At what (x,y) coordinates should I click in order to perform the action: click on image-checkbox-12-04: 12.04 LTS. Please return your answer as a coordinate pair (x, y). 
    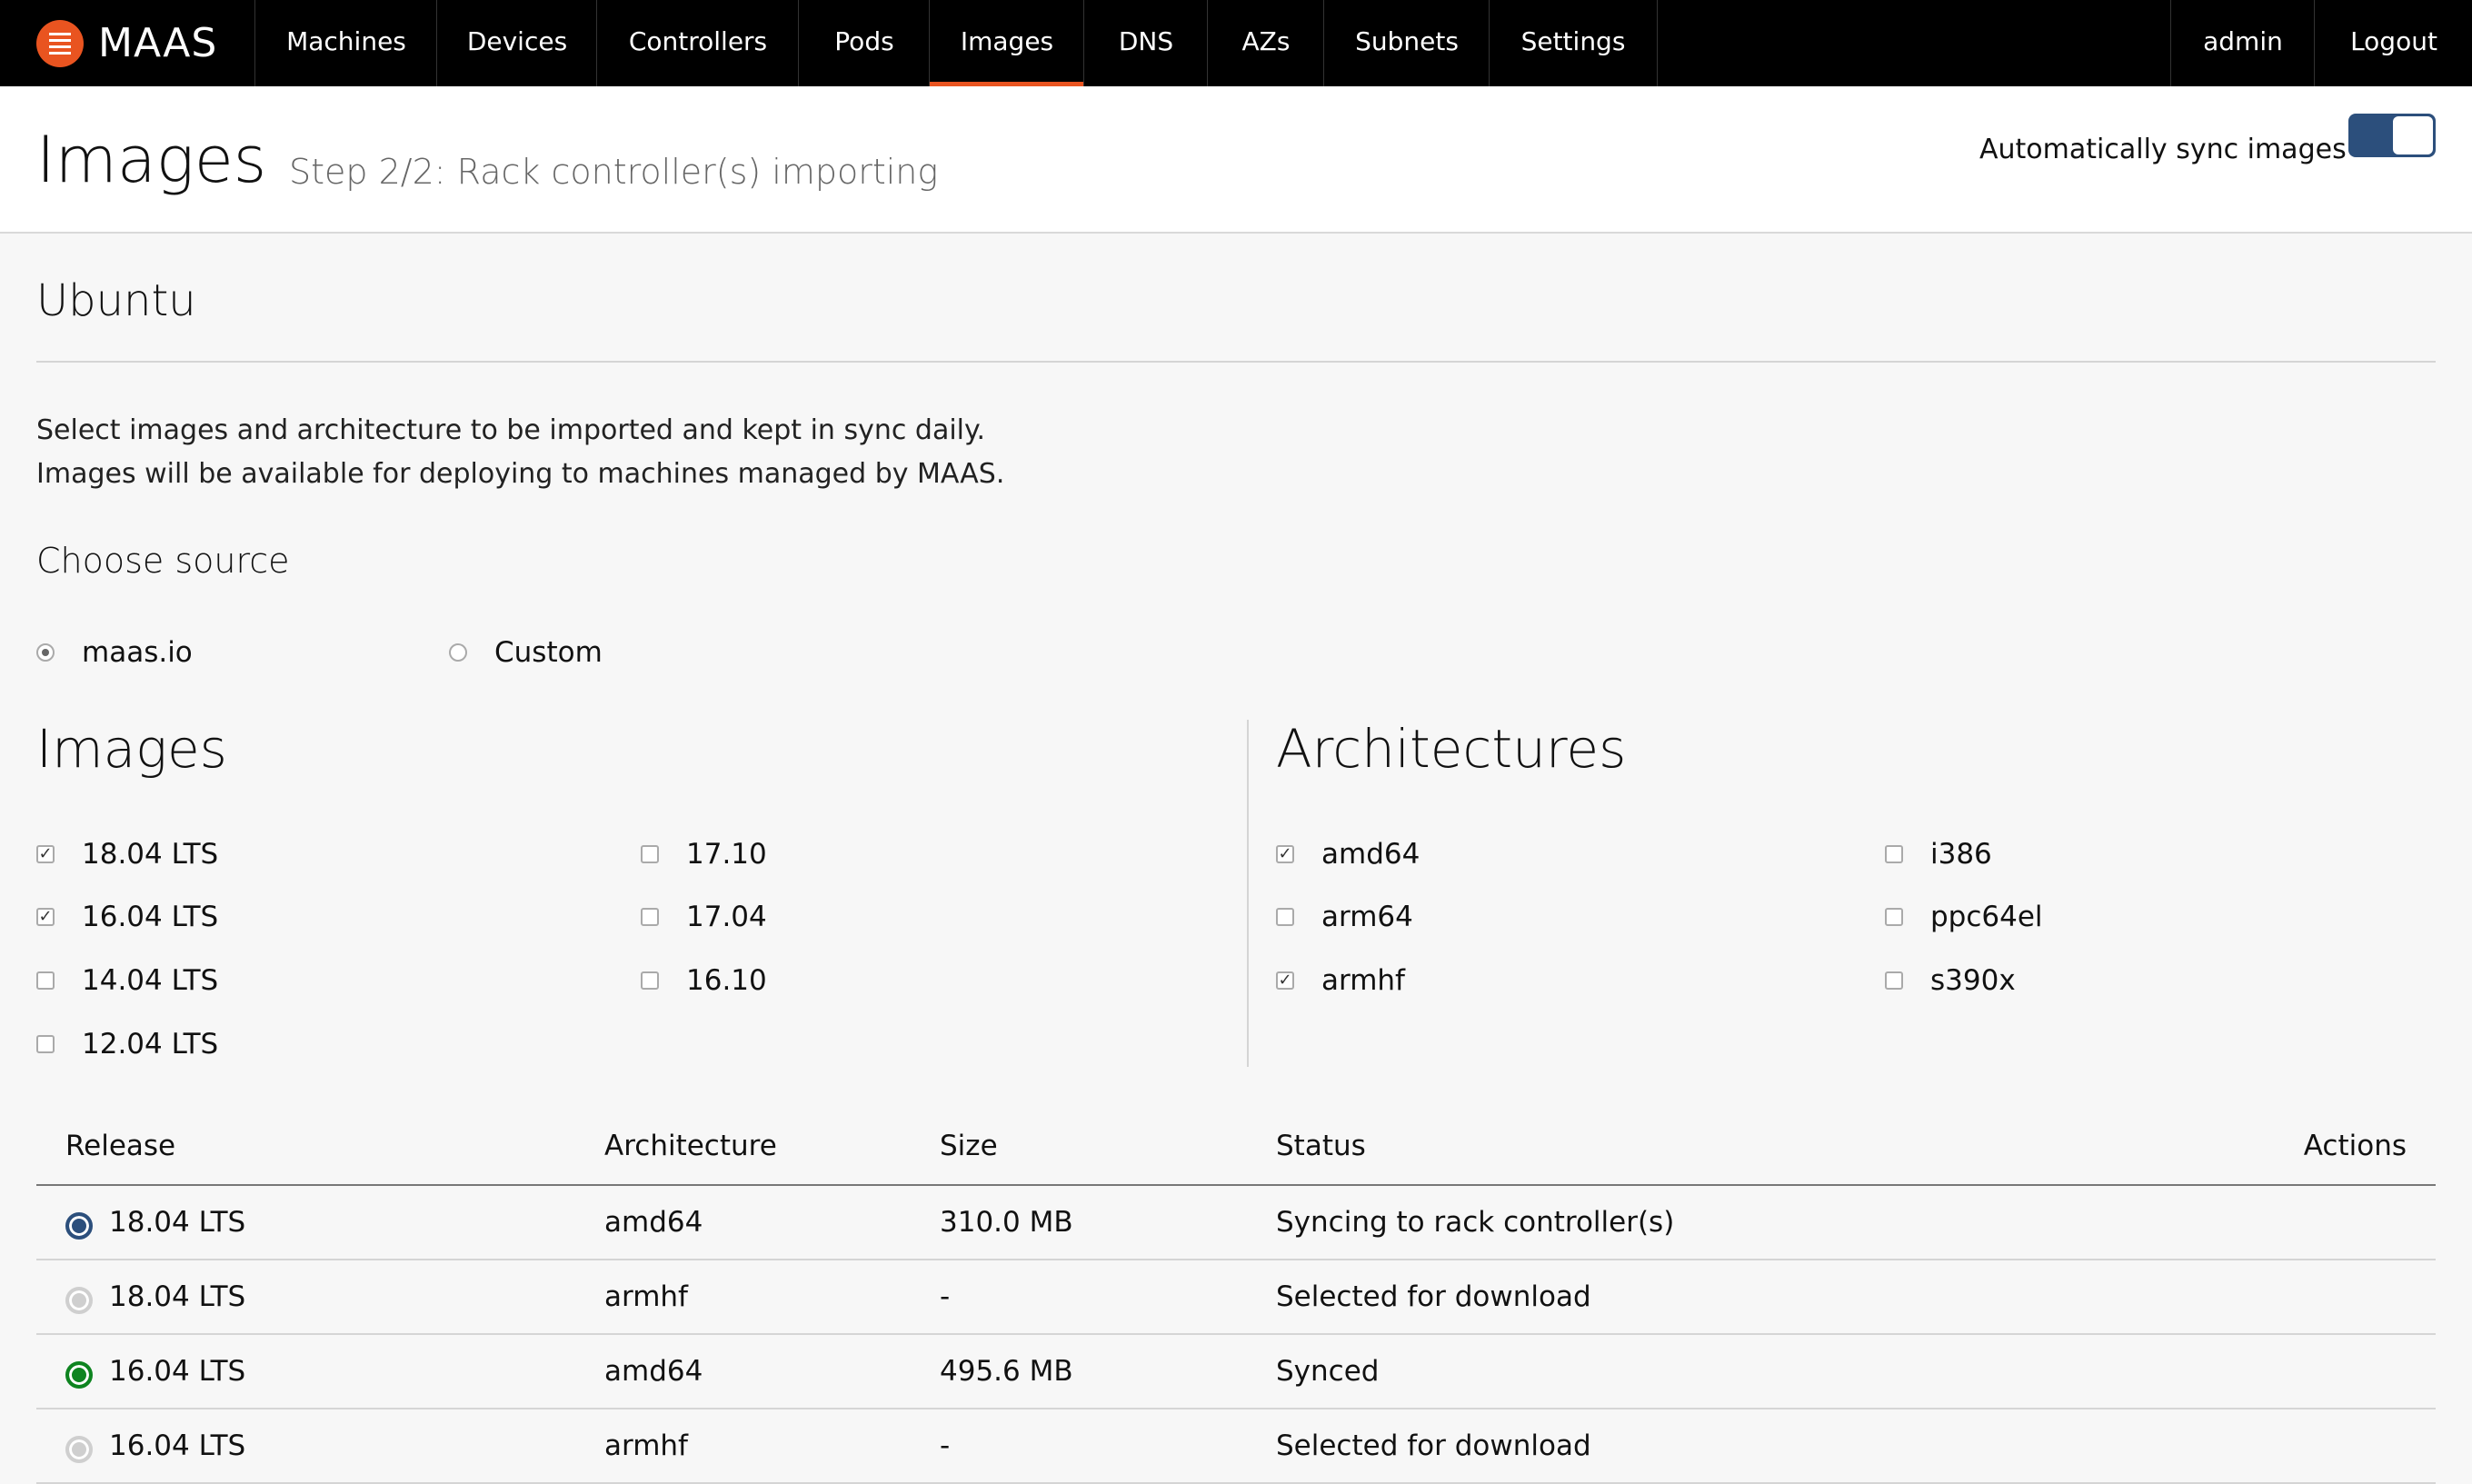
    Looking at the image, I should click on (127, 1044).